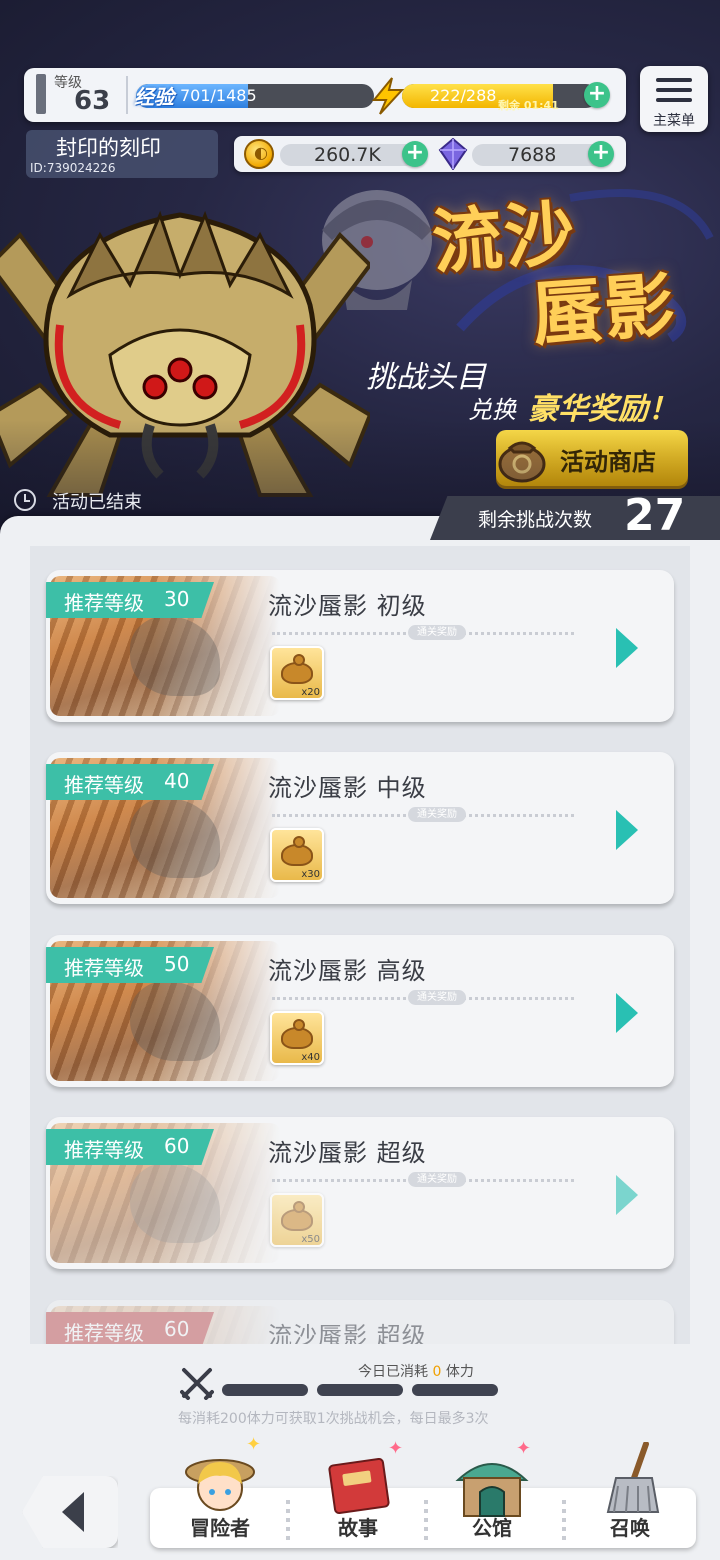  I want to click on lamp-reward-item: x30, so click(297, 855).